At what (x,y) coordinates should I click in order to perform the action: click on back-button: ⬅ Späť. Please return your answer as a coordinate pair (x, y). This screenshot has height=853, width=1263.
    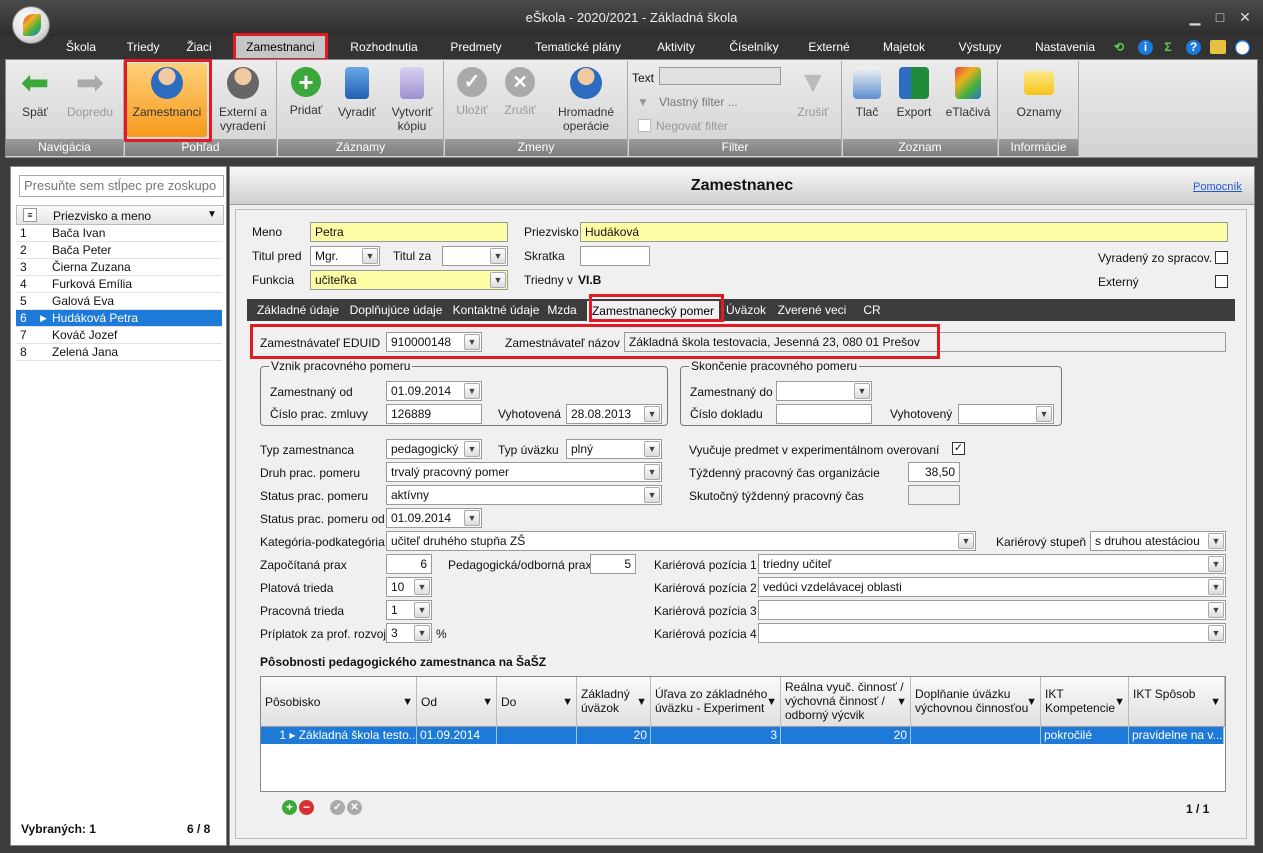
    Looking at the image, I should click on (35, 91).